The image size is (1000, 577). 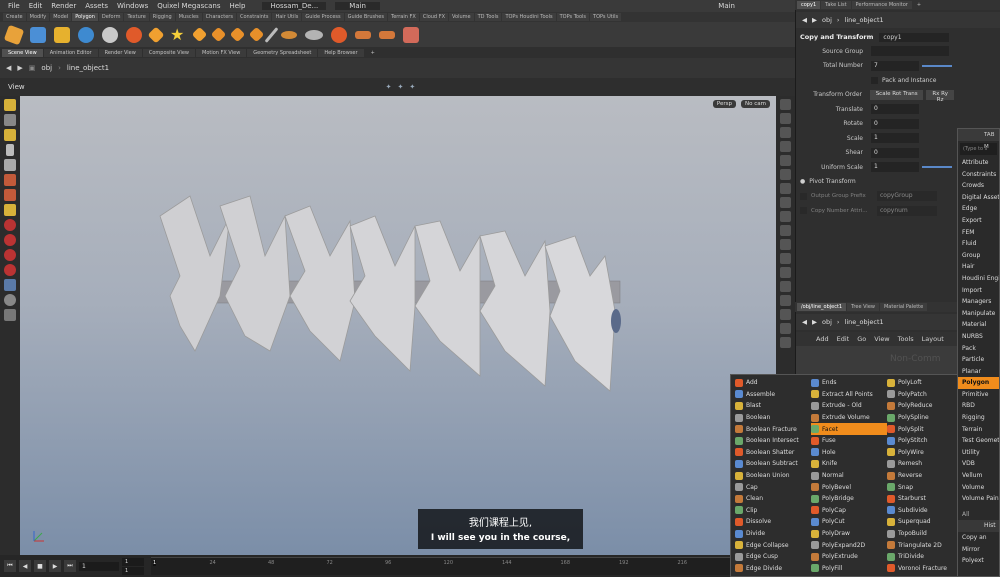 I want to click on shelf-tab: Model, so click(x=61, y=17).